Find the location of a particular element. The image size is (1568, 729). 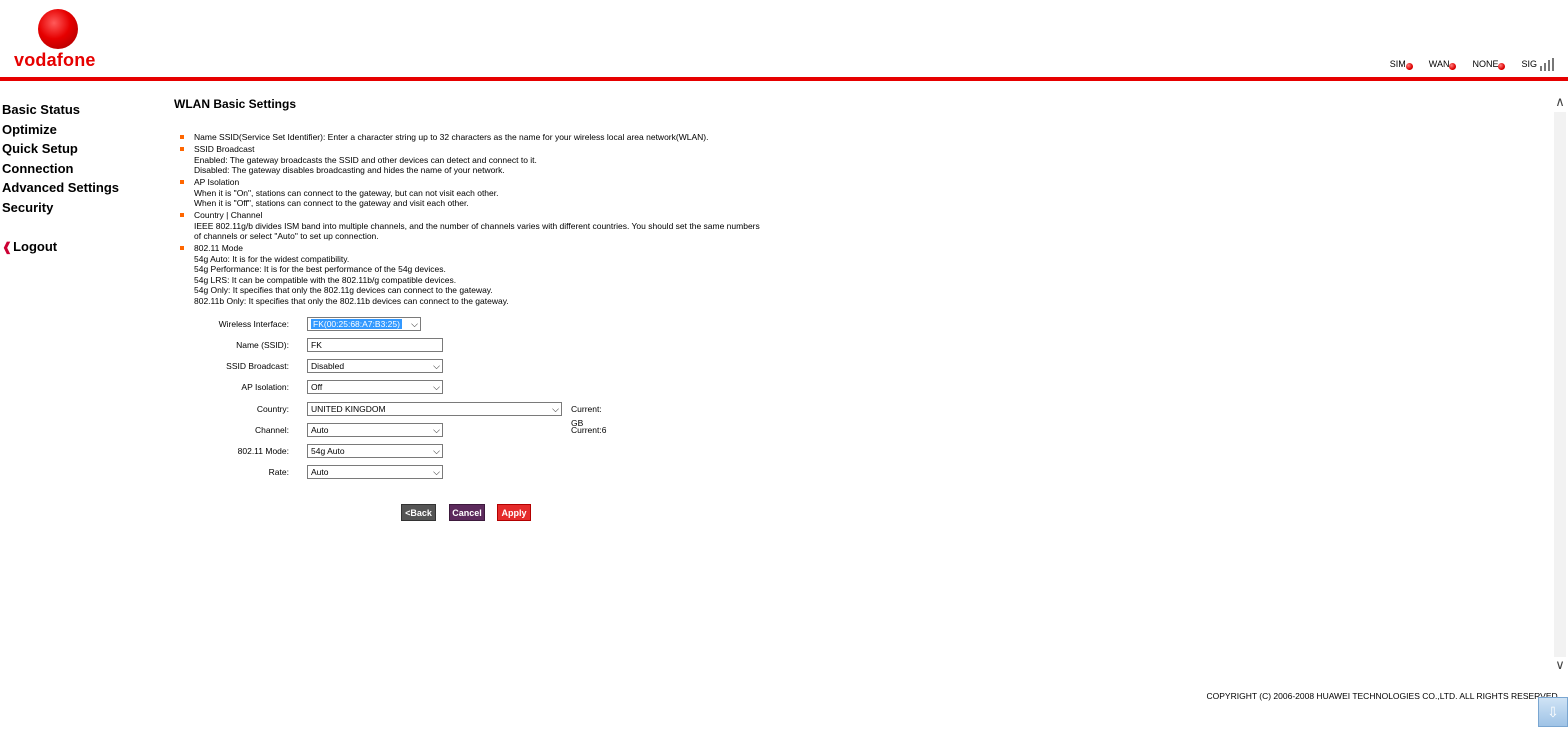

signal-bars-icon is located at coordinates (1546, 64).